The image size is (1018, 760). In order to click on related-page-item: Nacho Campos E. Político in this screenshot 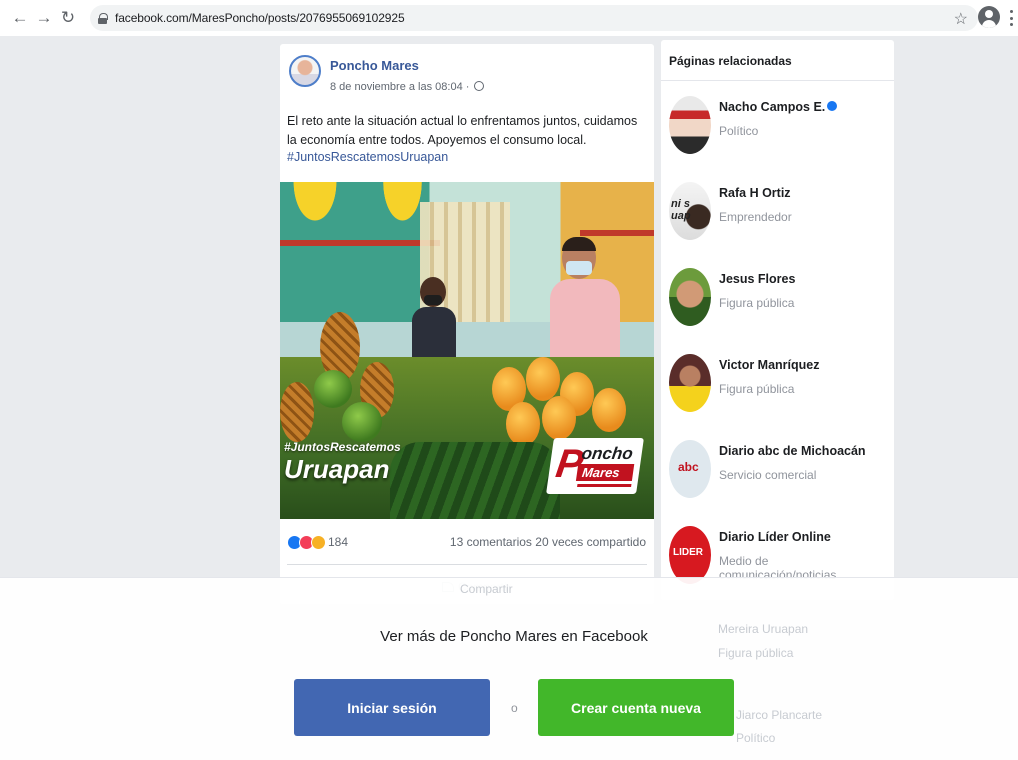, I will do `click(779, 126)`.